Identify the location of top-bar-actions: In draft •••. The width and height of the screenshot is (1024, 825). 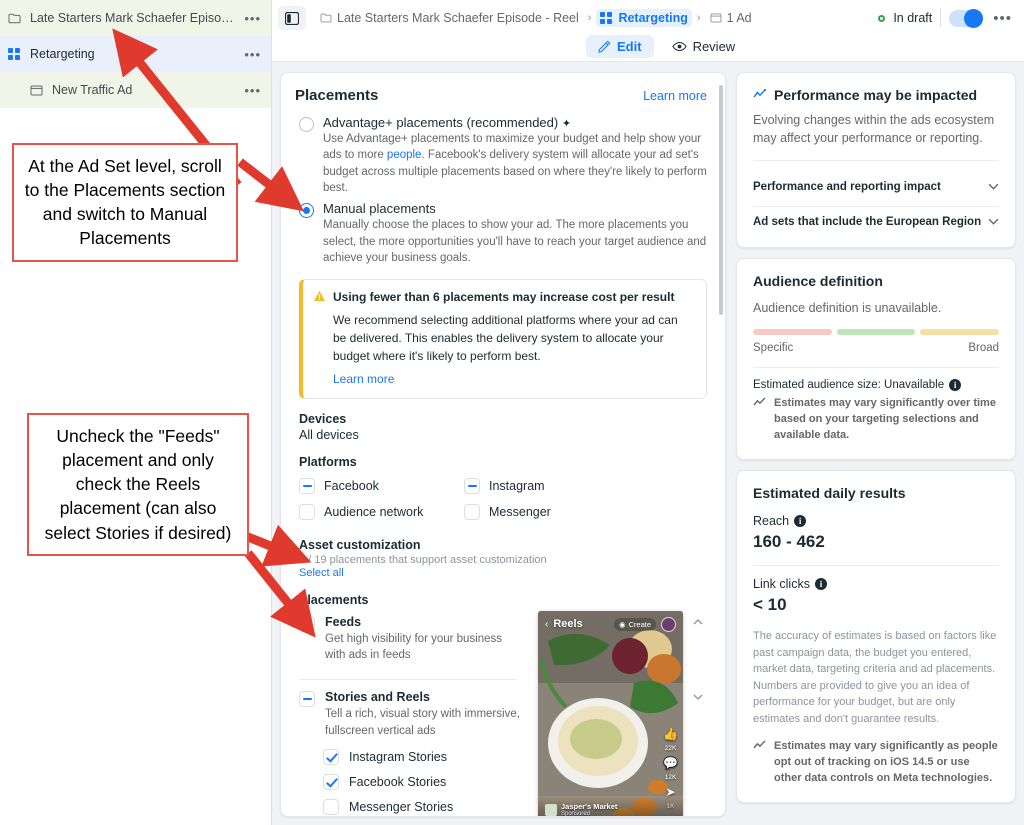
(942, 18).